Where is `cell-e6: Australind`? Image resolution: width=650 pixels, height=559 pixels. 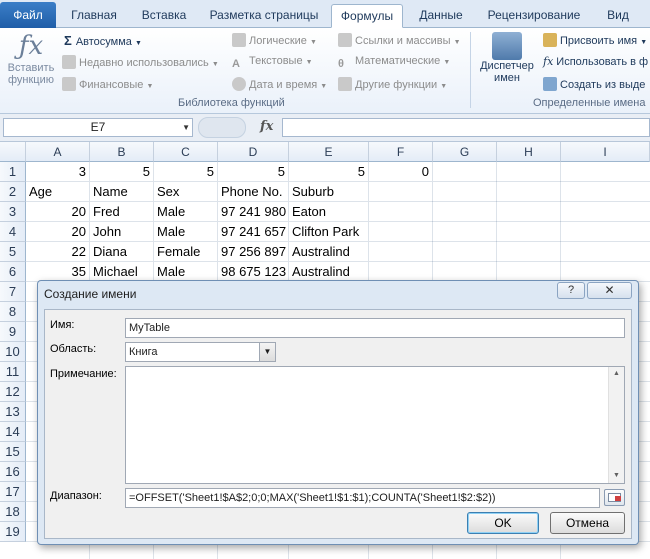 cell-e6: Australind is located at coordinates (329, 272).